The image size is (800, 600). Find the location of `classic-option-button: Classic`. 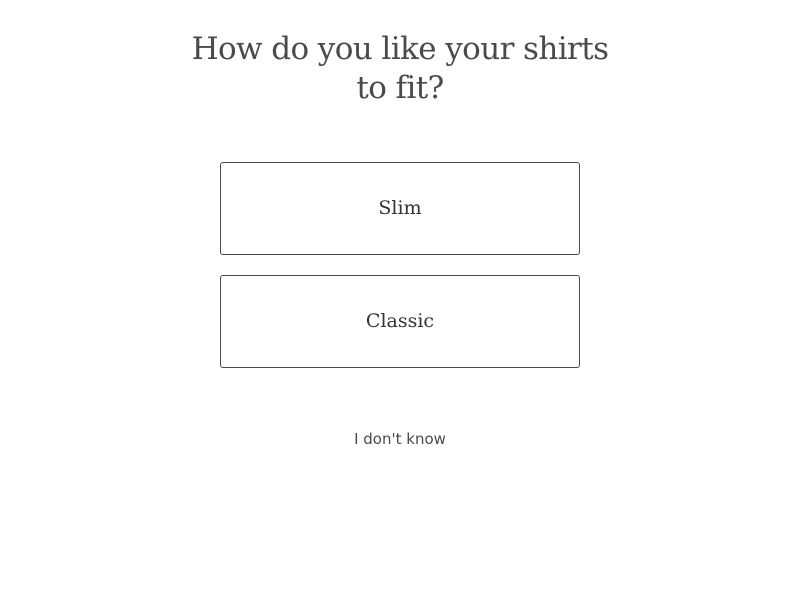

classic-option-button: Classic is located at coordinates (400, 321).